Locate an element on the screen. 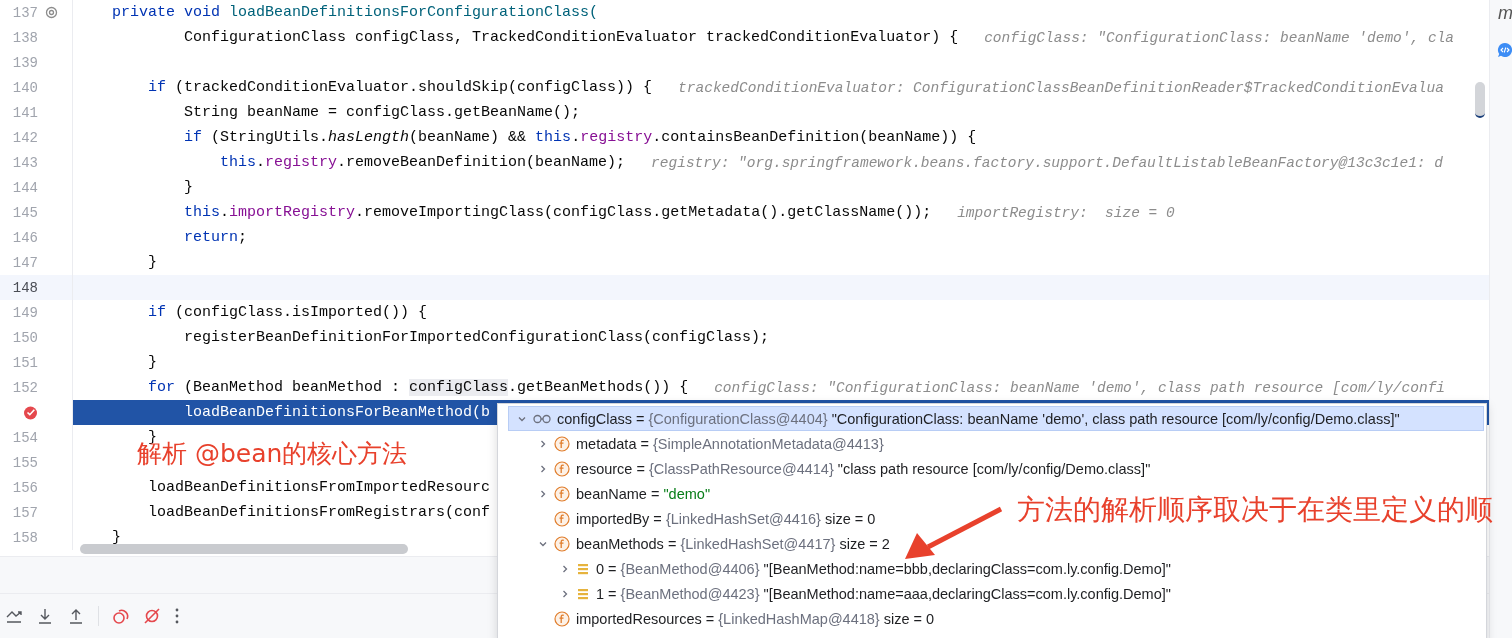 The height and width of the screenshot is (638, 1512). line-number: 156 is located at coordinates (24, 487).